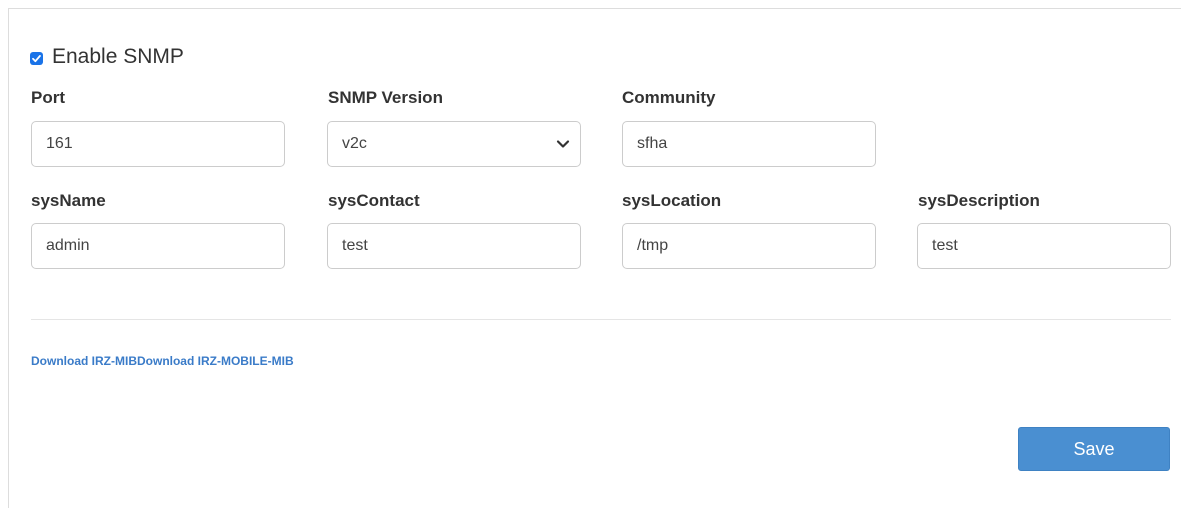 The height and width of the screenshot is (508, 1181). I want to click on sys-name-value: admin, so click(68, 245).